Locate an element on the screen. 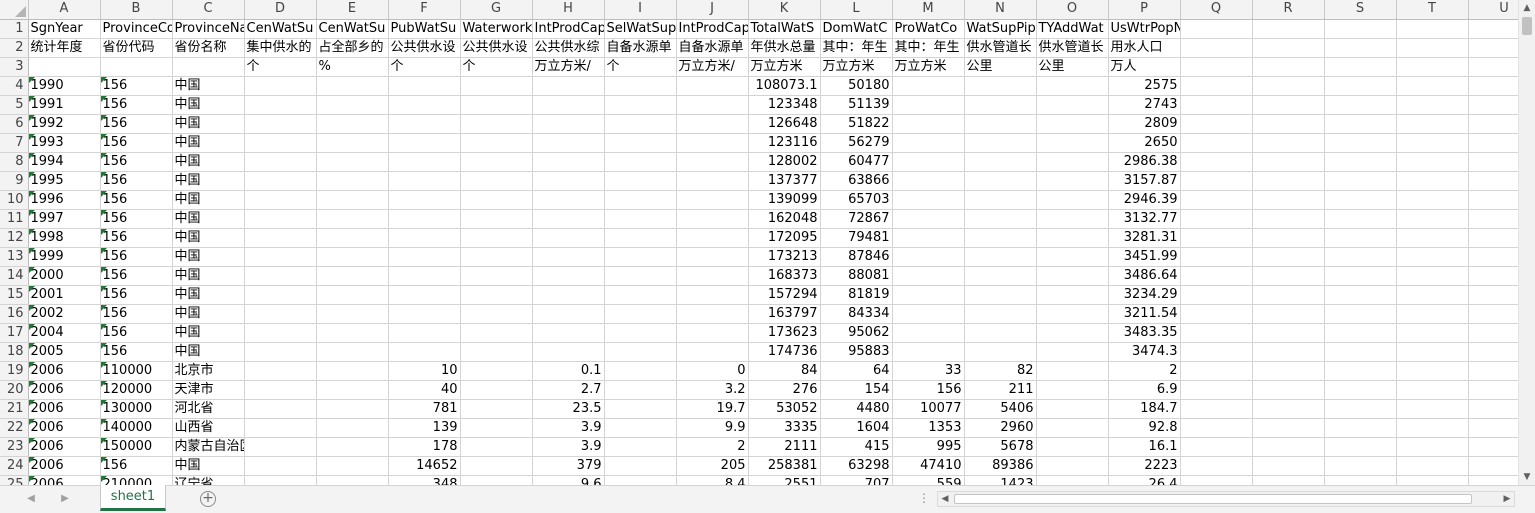 The height and width of the screenshot is (513, 1535). cell: 65703 is located at coordinates (856, 200).